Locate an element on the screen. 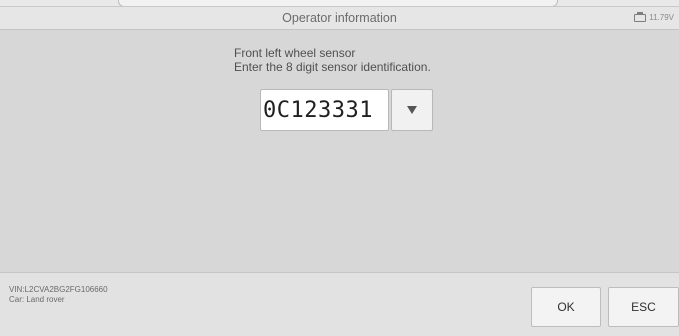 The width and height of the screenshot is (679, 336). title-bar: Operator information 11.79V is located at coordinates (339, 18).